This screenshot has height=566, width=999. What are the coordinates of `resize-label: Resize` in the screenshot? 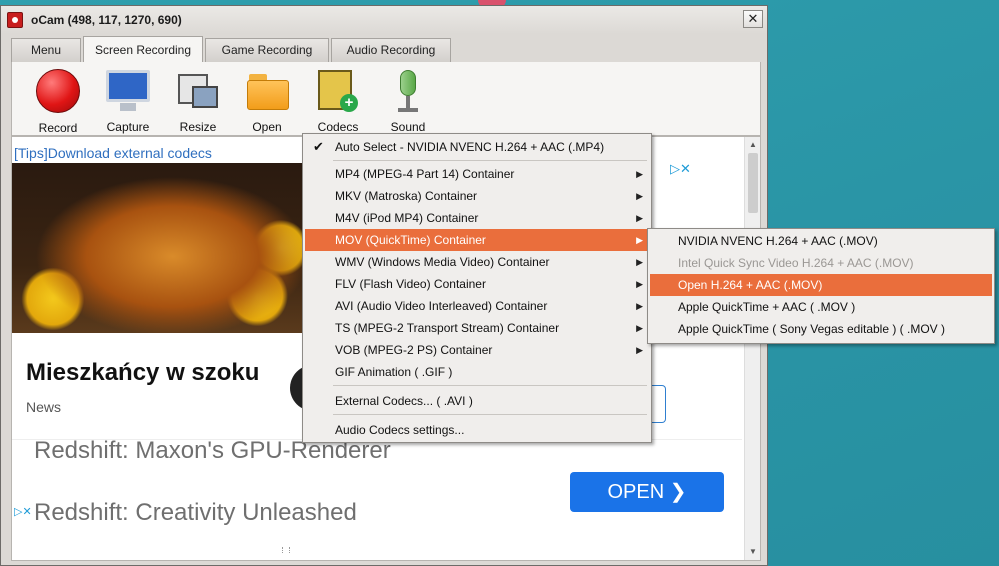 It's located at (198, 127).